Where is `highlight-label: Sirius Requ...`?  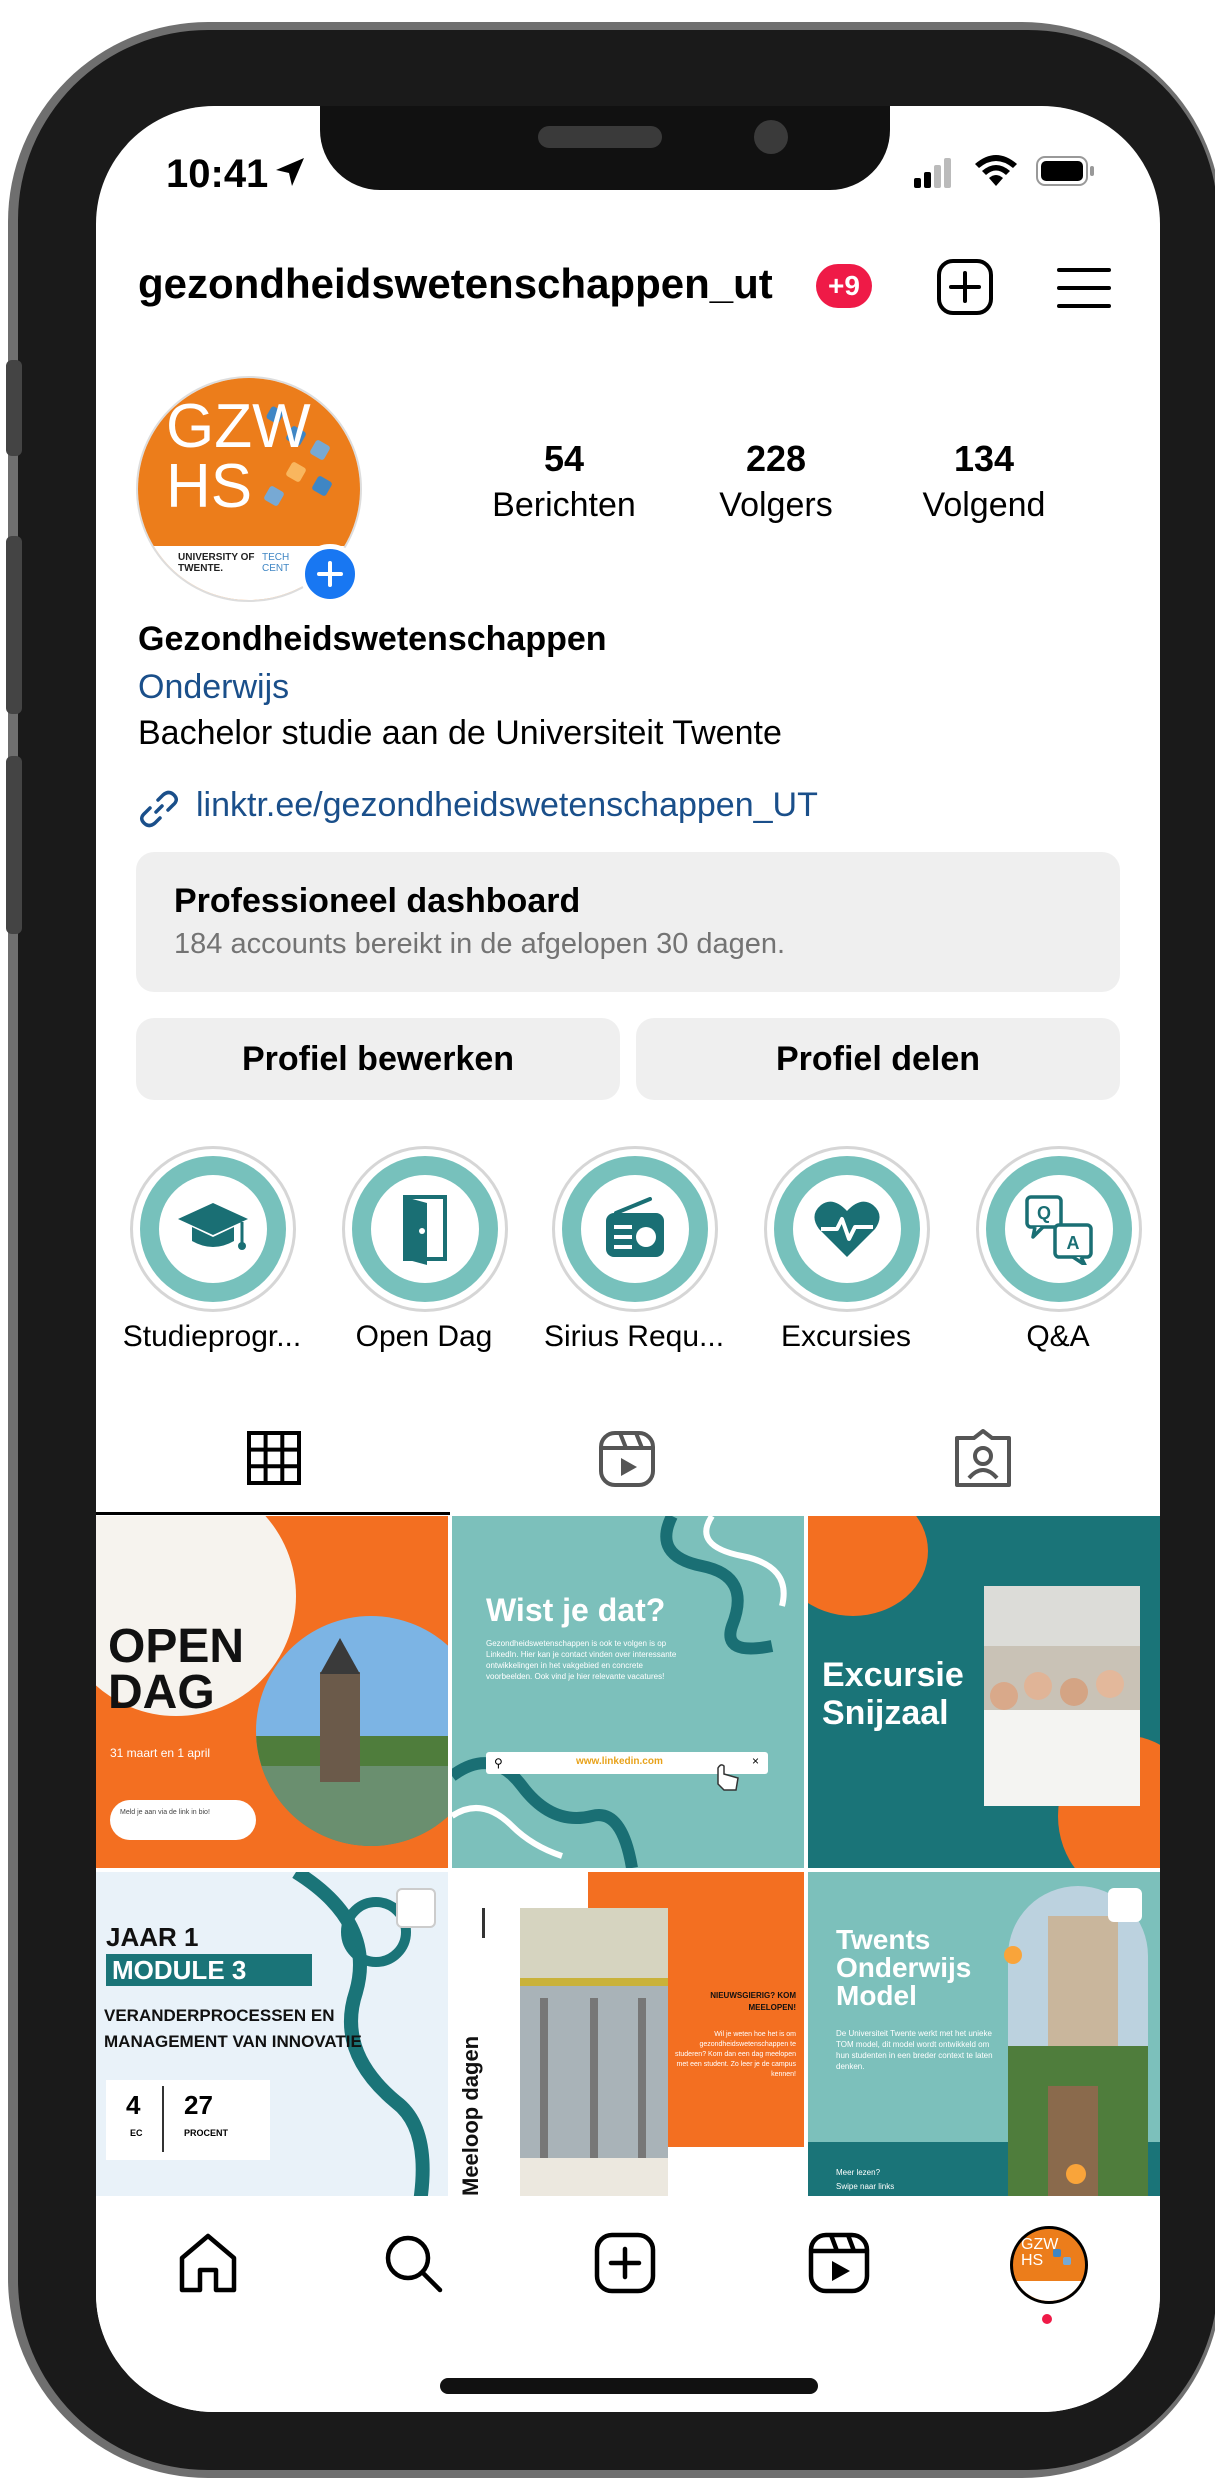
highlight-label: Sirius Requ... is located at coordinates (634, 1336).